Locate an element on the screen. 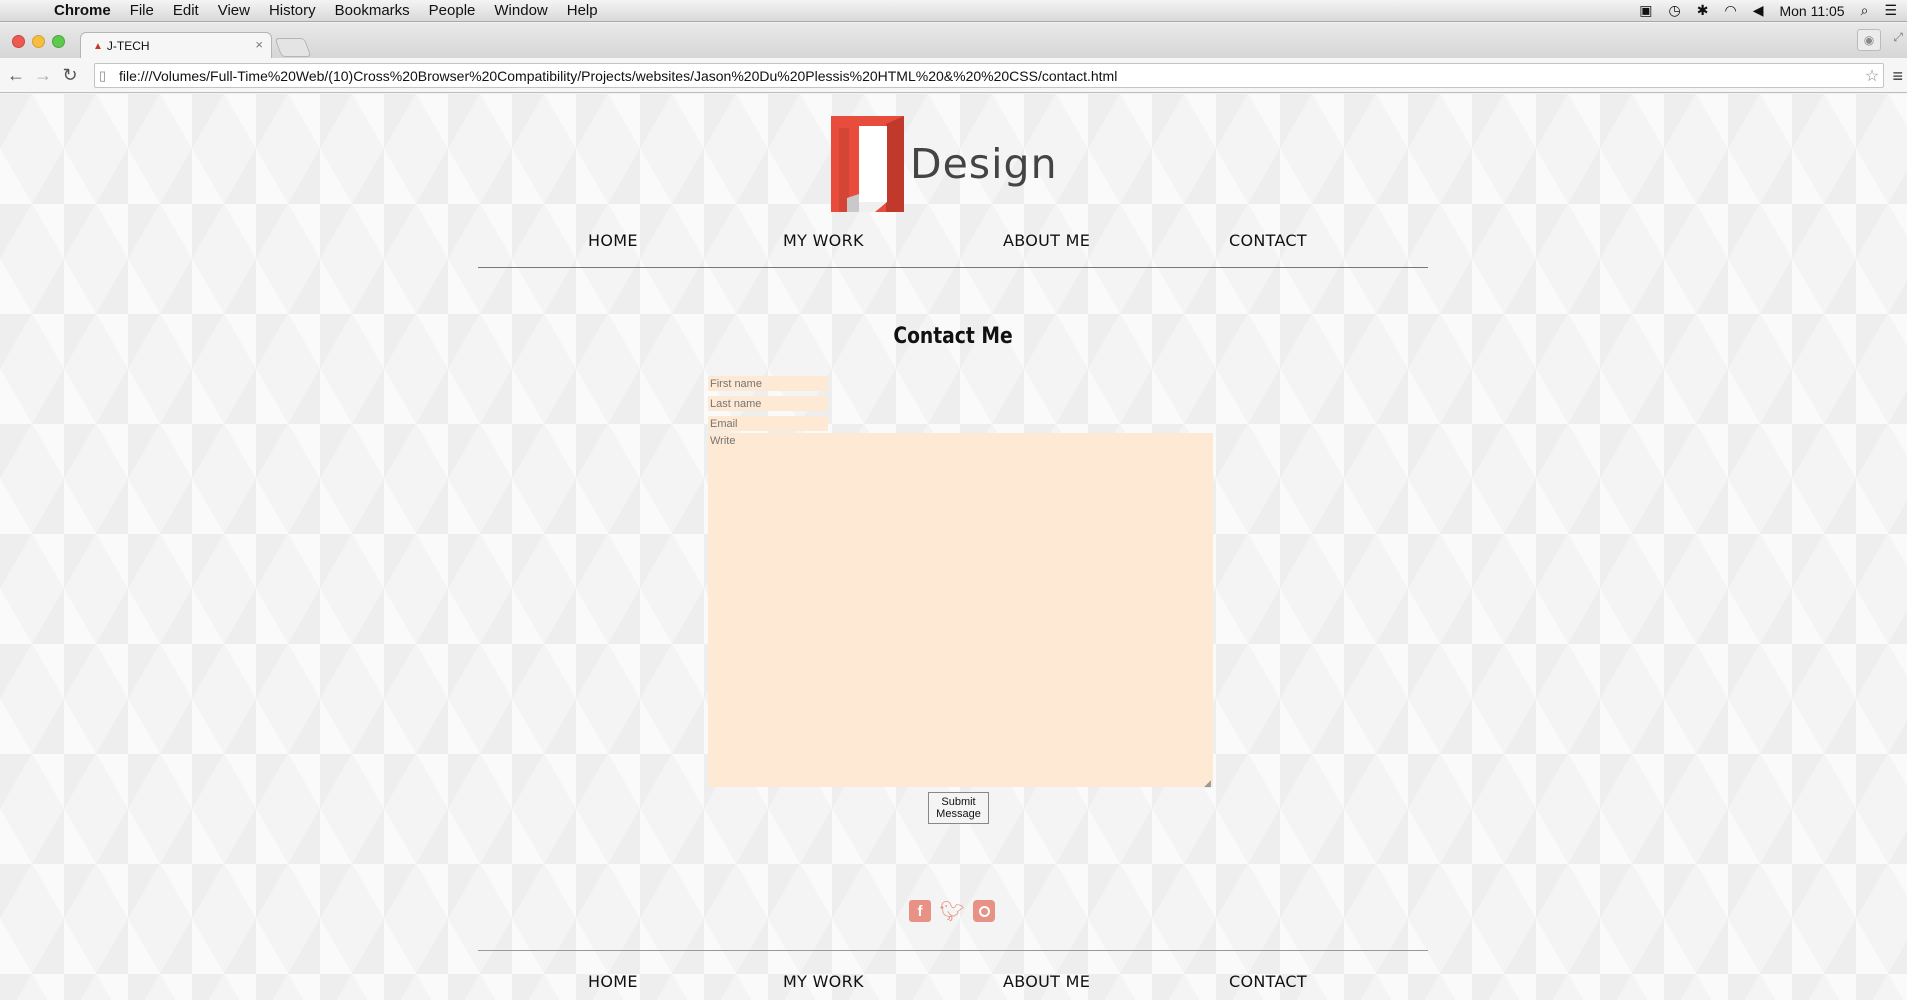 The width and height of the screenshot is (1907, 1000). menubar-status-area: ▣ ◷ ✱ ◠ ◀ Mon 11:05 ⌕ ☰ is located at coordinates (1760, 10).